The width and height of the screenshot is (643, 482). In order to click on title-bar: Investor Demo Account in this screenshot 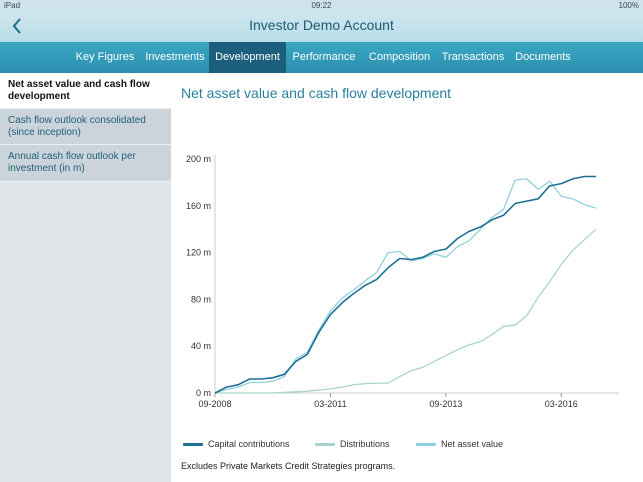, I will do `click(321, 27)`.